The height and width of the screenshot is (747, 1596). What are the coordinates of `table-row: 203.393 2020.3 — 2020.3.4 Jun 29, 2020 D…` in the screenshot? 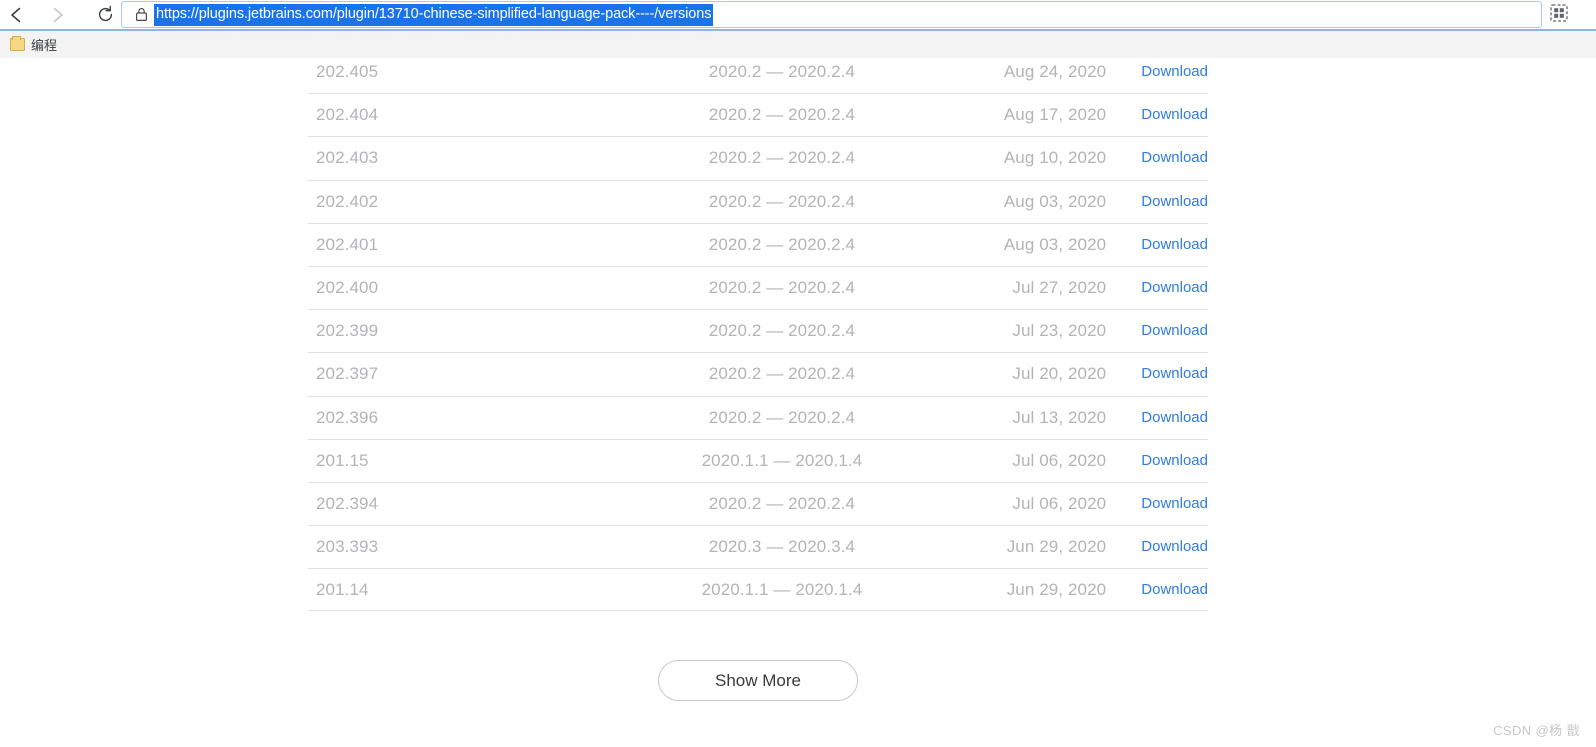 It's located at (758, 546).